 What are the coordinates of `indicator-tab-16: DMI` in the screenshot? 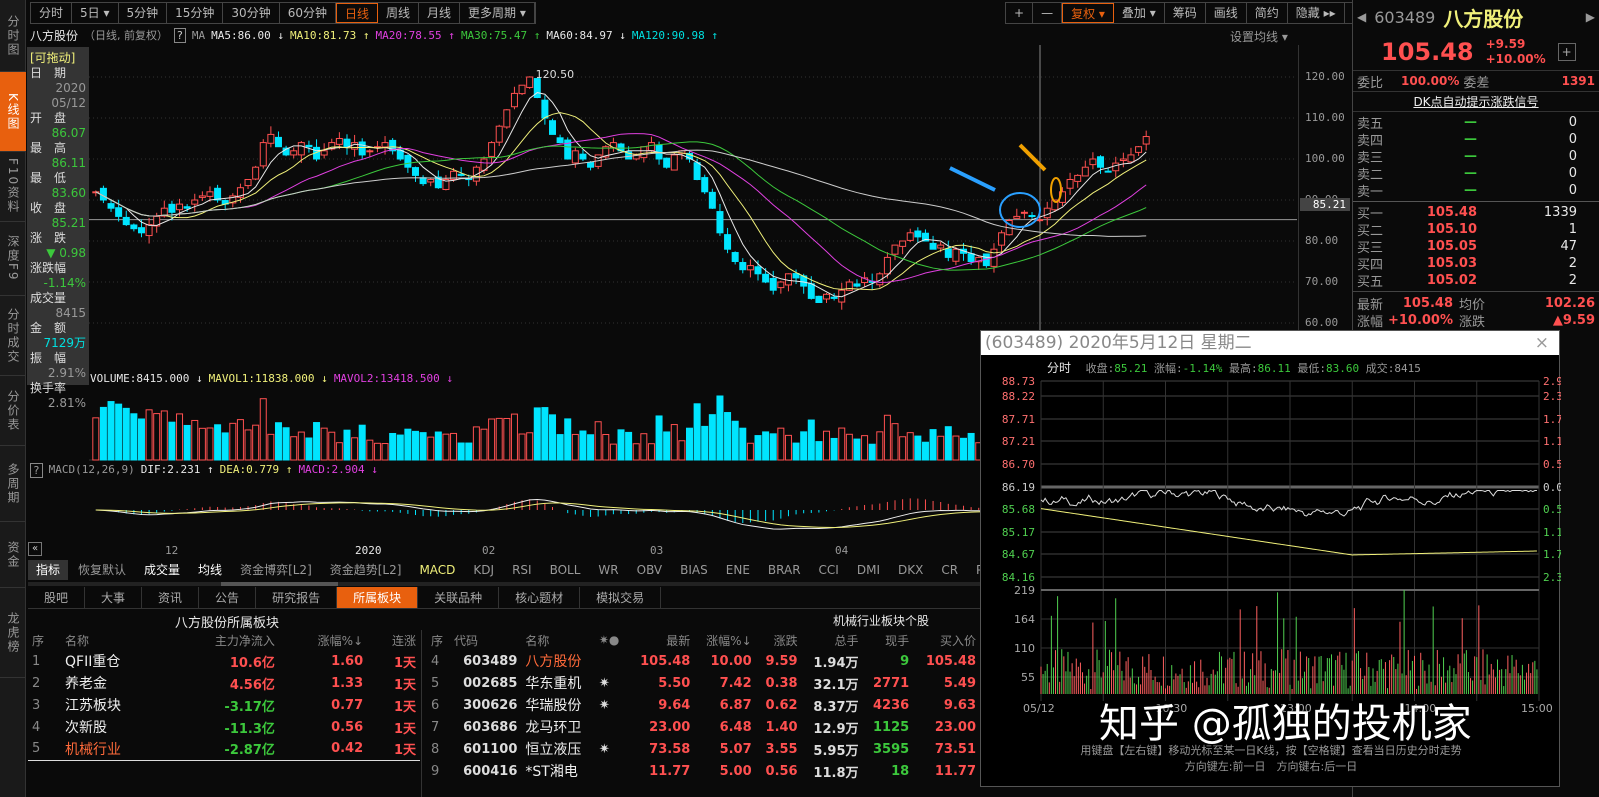 It's located at (868, 570).